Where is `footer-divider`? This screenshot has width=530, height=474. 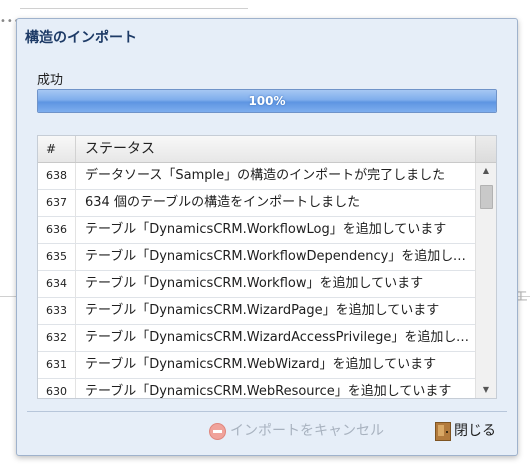 footer-divider is located at coordinates (267, 411).